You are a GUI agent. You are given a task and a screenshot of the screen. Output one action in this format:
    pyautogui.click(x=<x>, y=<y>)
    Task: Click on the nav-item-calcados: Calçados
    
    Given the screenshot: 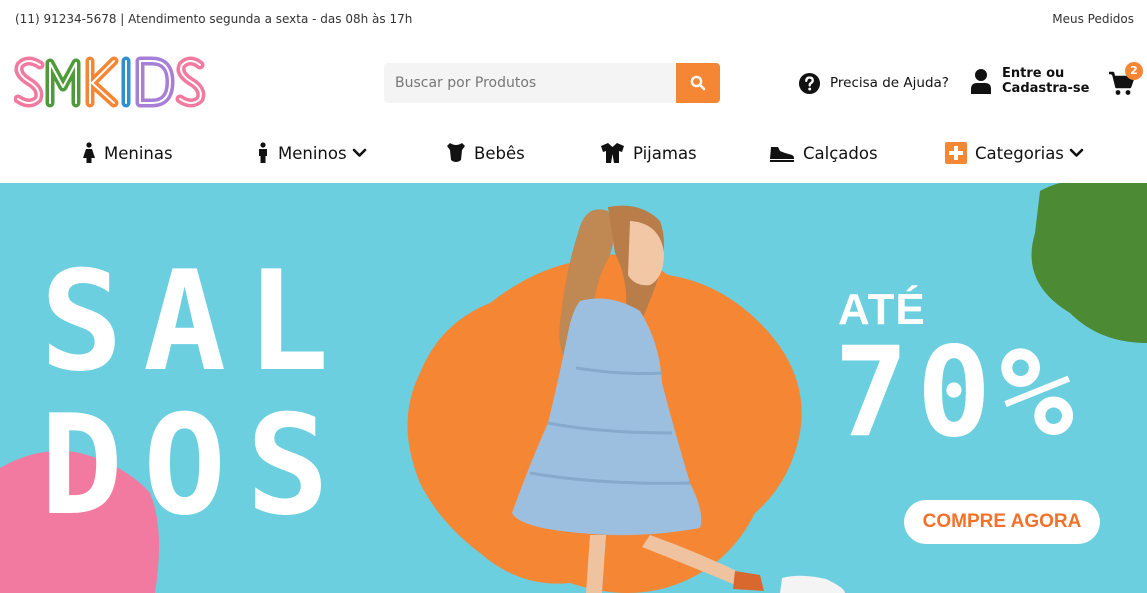 What is the action you would take?
    pyautogui.click(x=823, y=153)
    